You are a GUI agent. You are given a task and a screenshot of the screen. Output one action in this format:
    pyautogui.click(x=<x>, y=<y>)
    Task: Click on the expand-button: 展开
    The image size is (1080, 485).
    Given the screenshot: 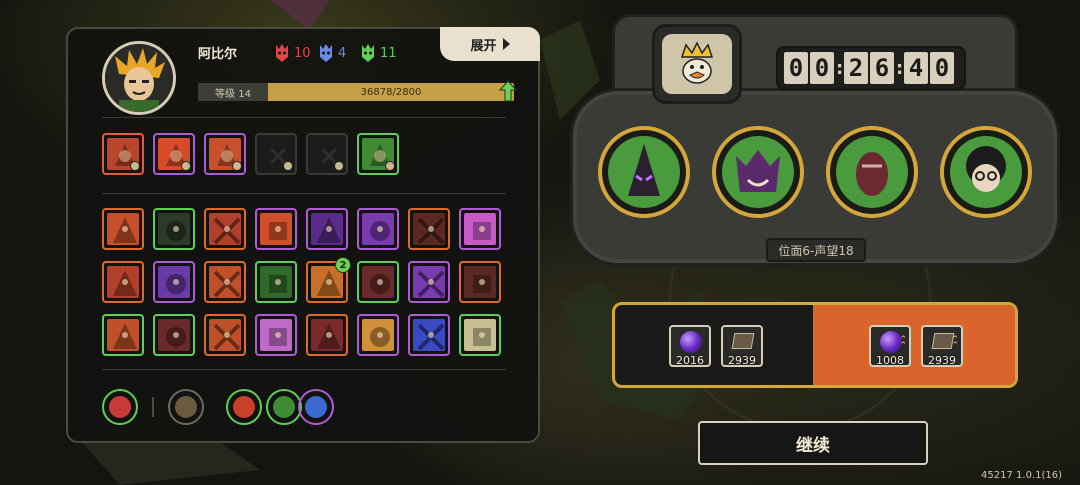 What is the action you would take?
    pyautogui.click(x=490, y=44)
    